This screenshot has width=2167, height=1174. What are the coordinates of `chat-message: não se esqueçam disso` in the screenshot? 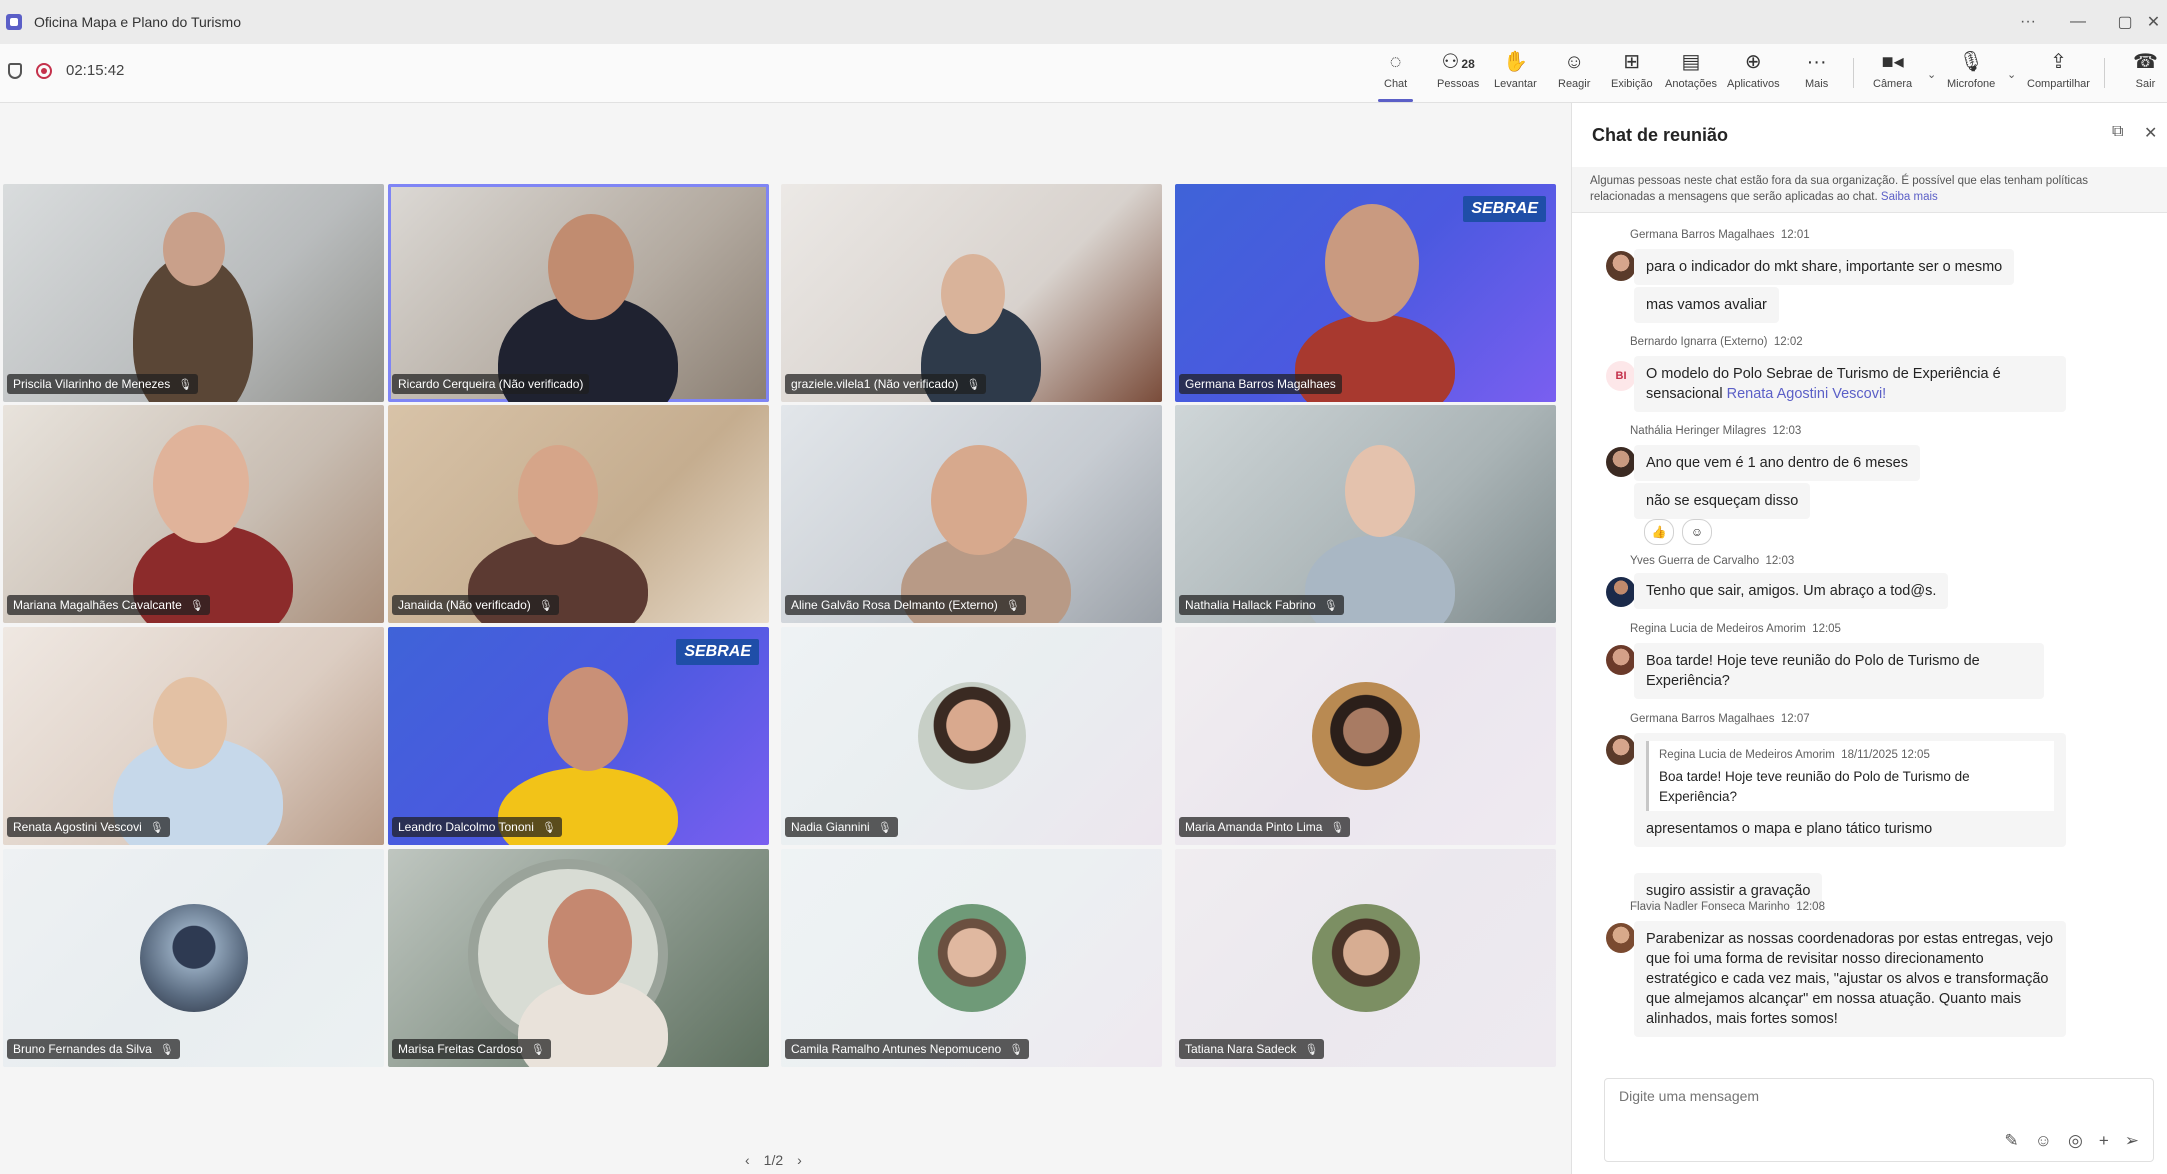 It's located at (1722, 501).